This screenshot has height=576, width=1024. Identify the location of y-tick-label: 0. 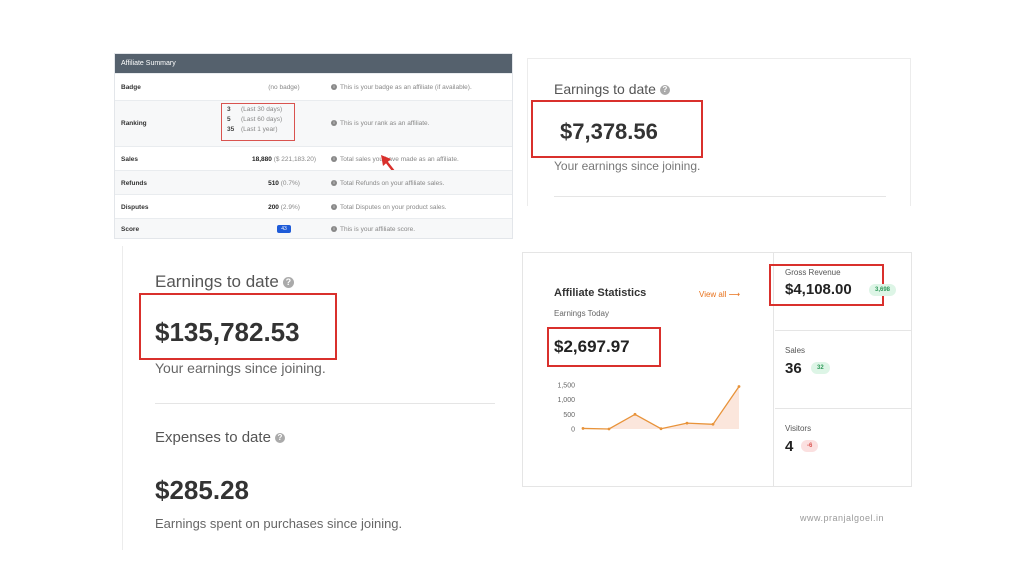
(573, 430).